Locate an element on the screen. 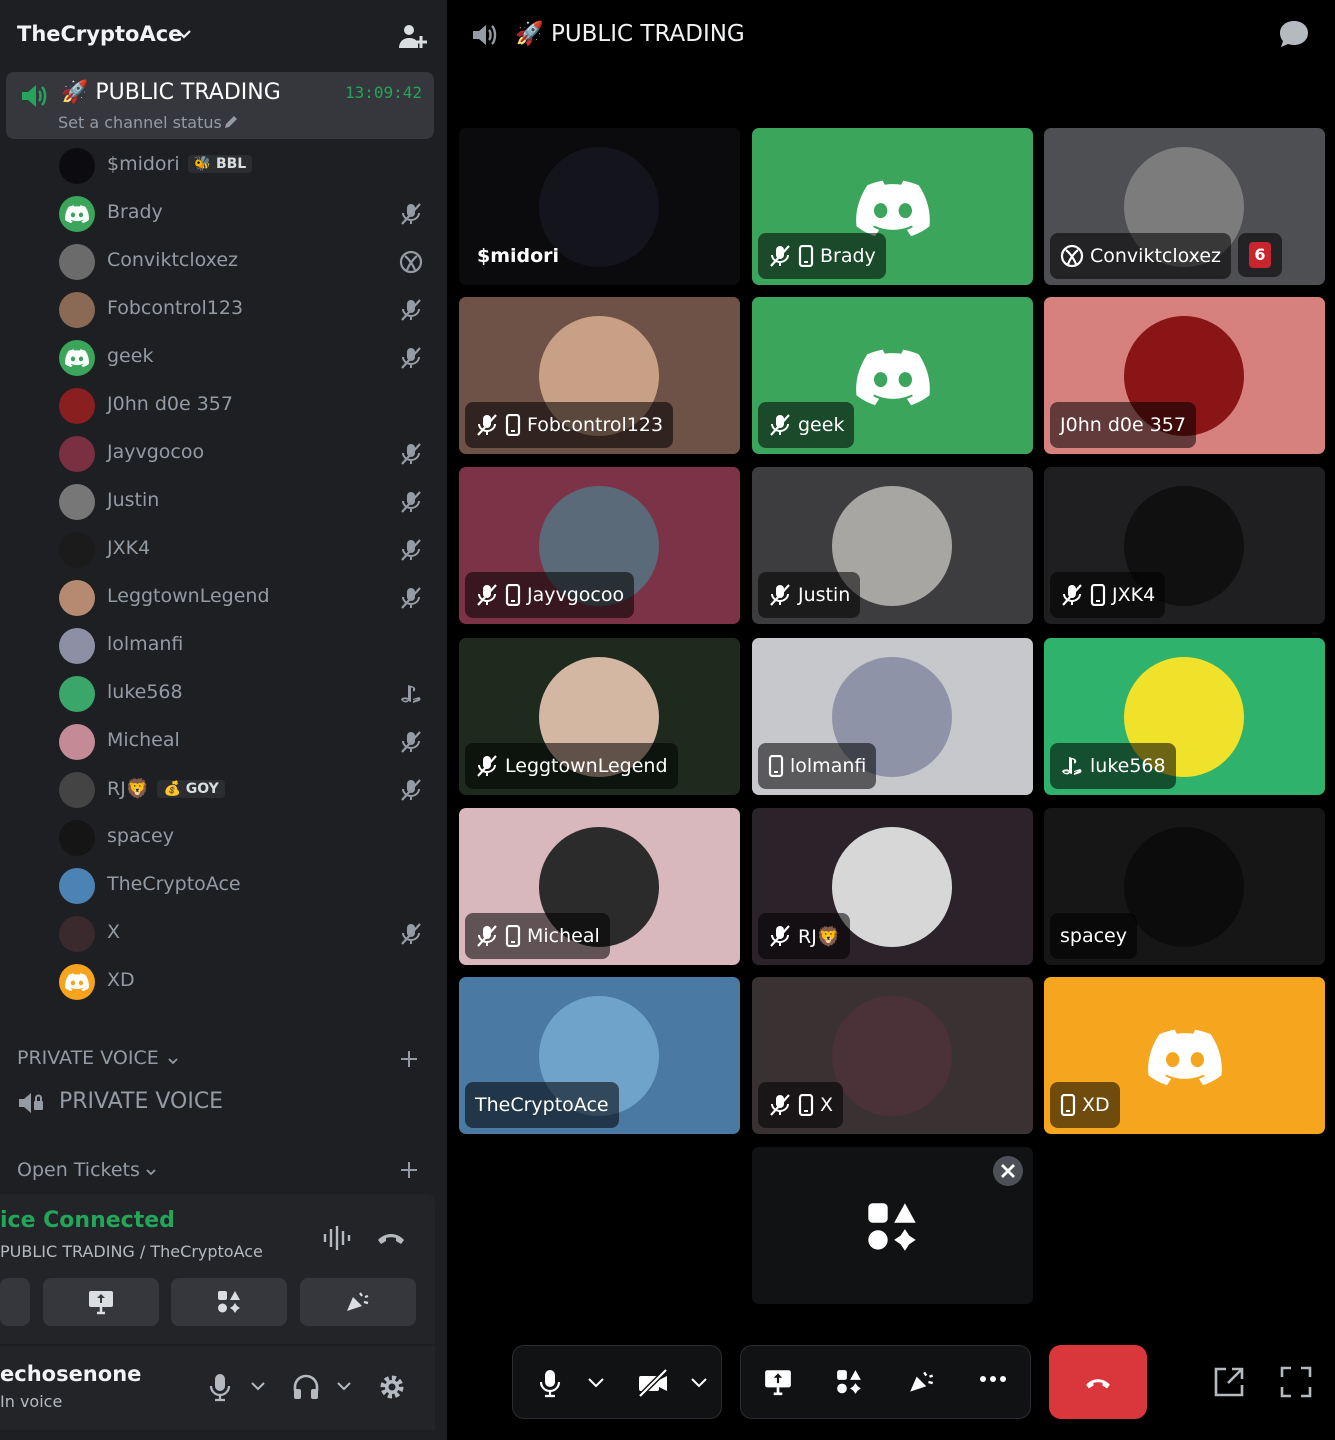  disconnect-icon is located at coordinates (391, 1237).